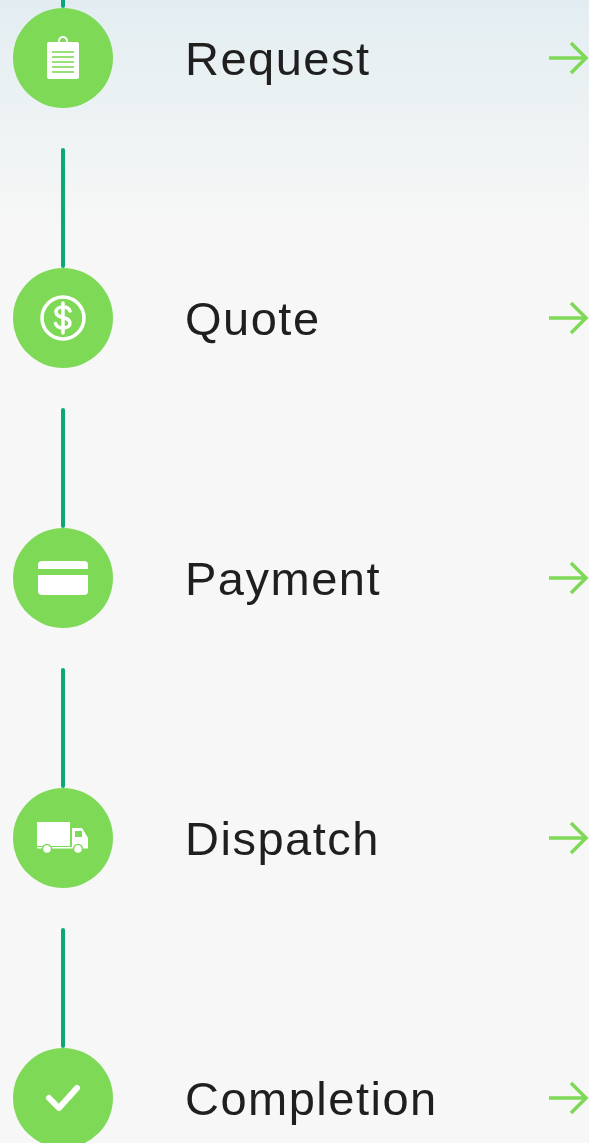 This screenshot has width=589, height=1143. Describe the element at coordinates (63, 1098) in the screenshot. I see `checkmark-icon` at that location.